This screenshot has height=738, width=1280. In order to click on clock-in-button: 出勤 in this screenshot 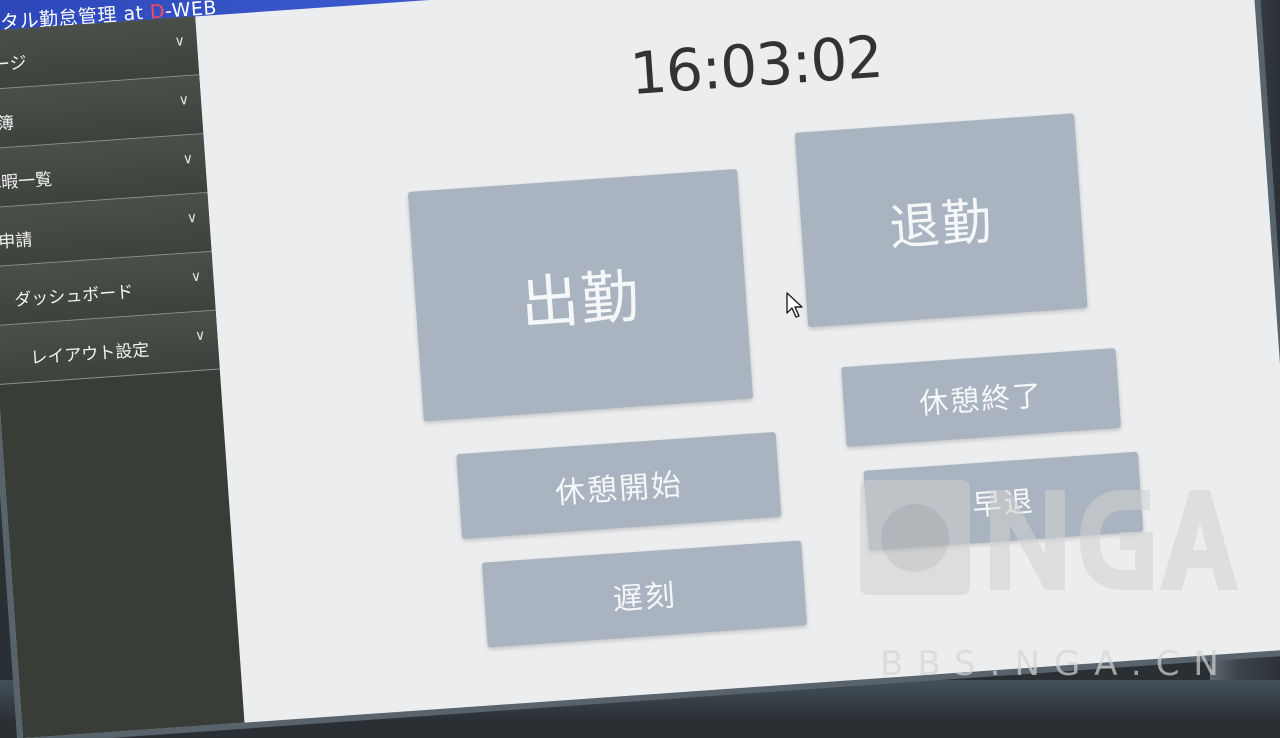, I will do `click(580, 295)`.